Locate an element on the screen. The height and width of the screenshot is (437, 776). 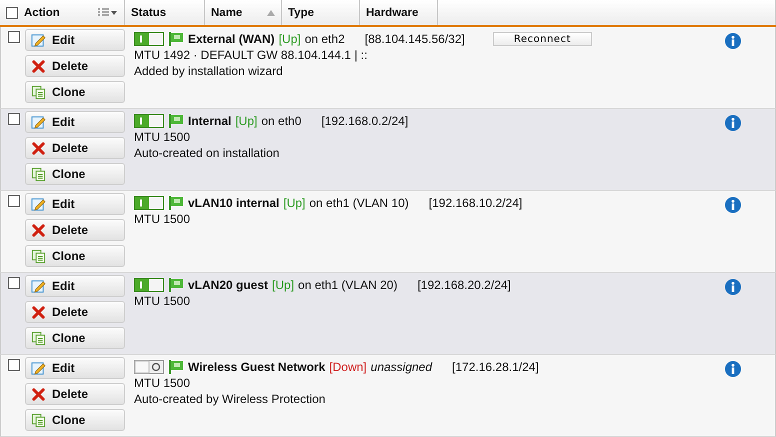
ip-address: [172.16.28.1/24] is located at coordinates (495, 367).